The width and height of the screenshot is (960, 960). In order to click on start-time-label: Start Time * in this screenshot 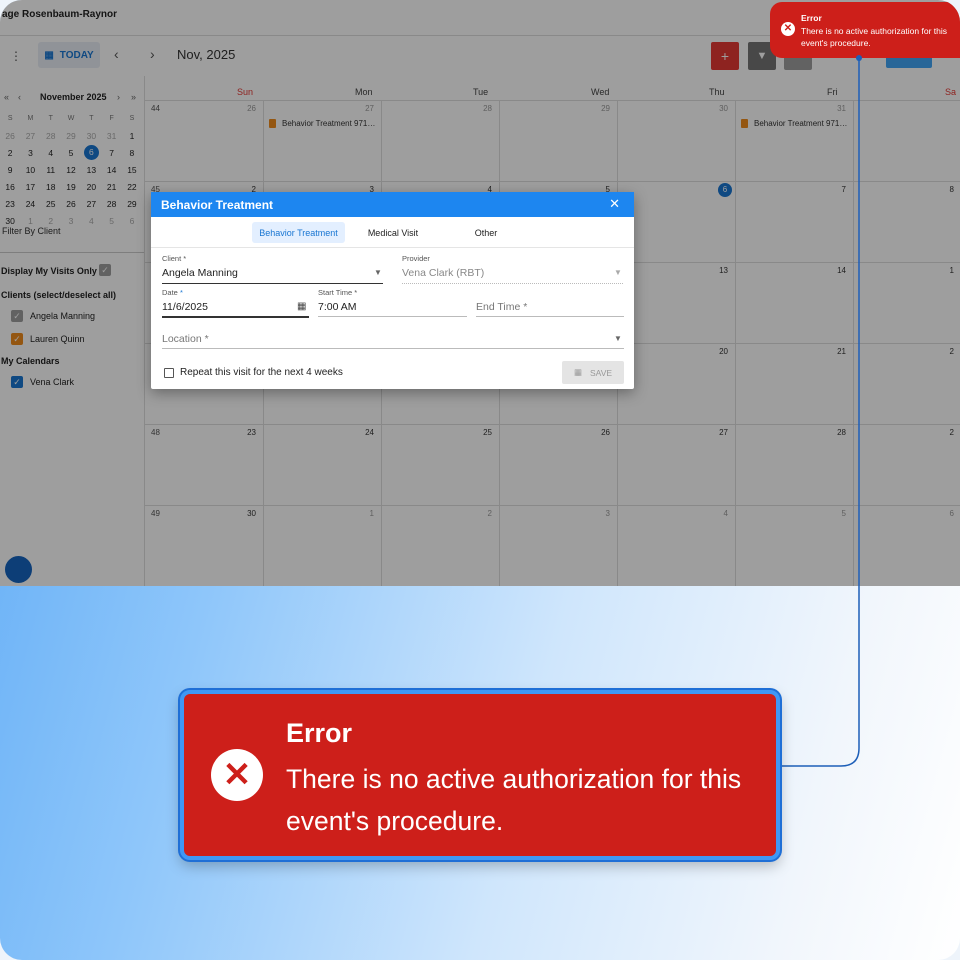, I will do `click(338, 292)`.